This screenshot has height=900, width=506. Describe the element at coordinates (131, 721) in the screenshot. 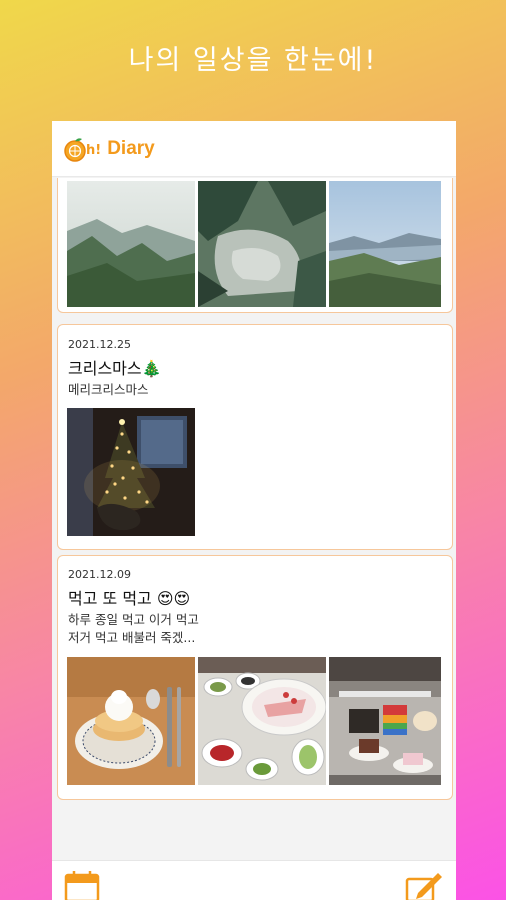

I see `pancake-photo` at that location.